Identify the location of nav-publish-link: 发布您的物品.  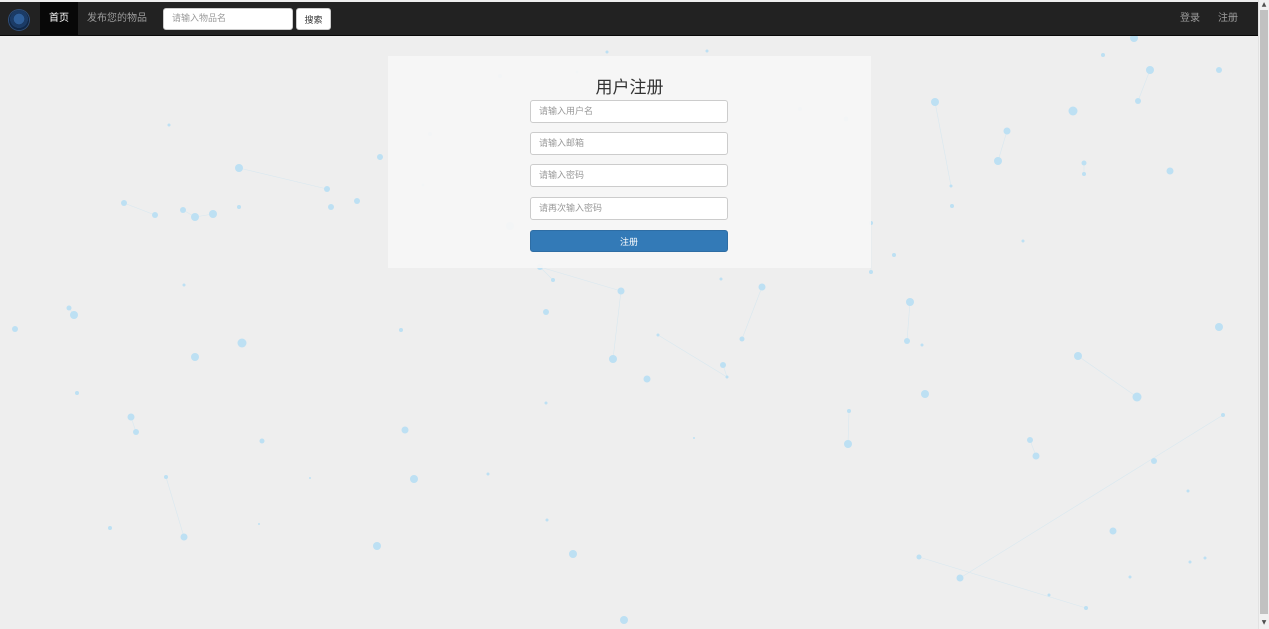
(117, 18).